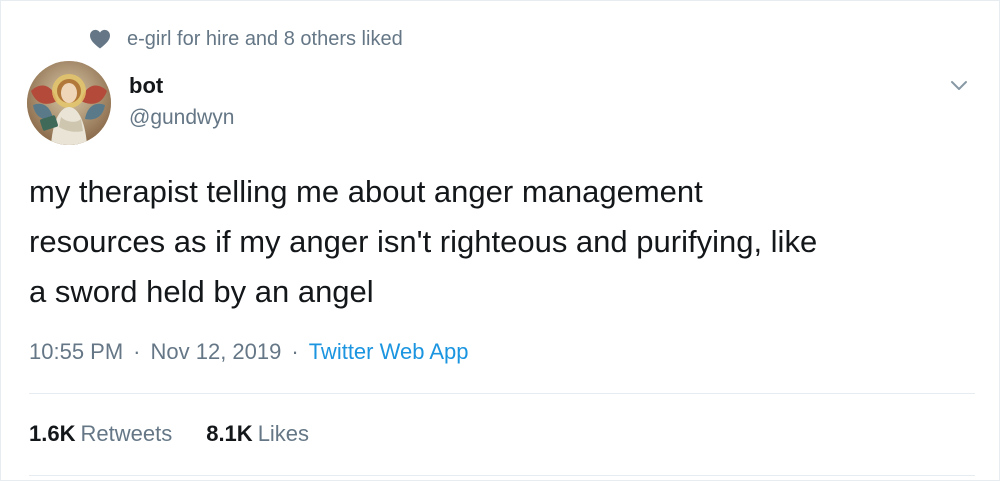 The image size is (1000, 481). Describe the element at coordinates (389, 352) in the screenshot. I see `tweet-source-link: Twitter Web App` at that location.